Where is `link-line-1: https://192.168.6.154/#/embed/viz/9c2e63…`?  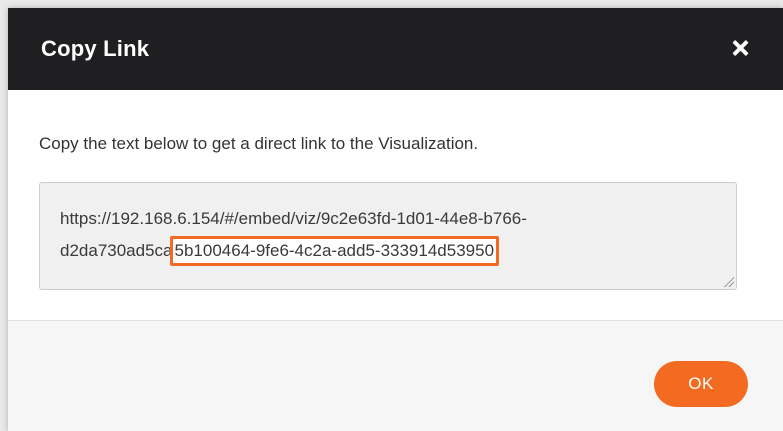
link-line-1: https://192.168.6.154/#/embed/viz/9c2e63… is located at coordinates (390, 219).